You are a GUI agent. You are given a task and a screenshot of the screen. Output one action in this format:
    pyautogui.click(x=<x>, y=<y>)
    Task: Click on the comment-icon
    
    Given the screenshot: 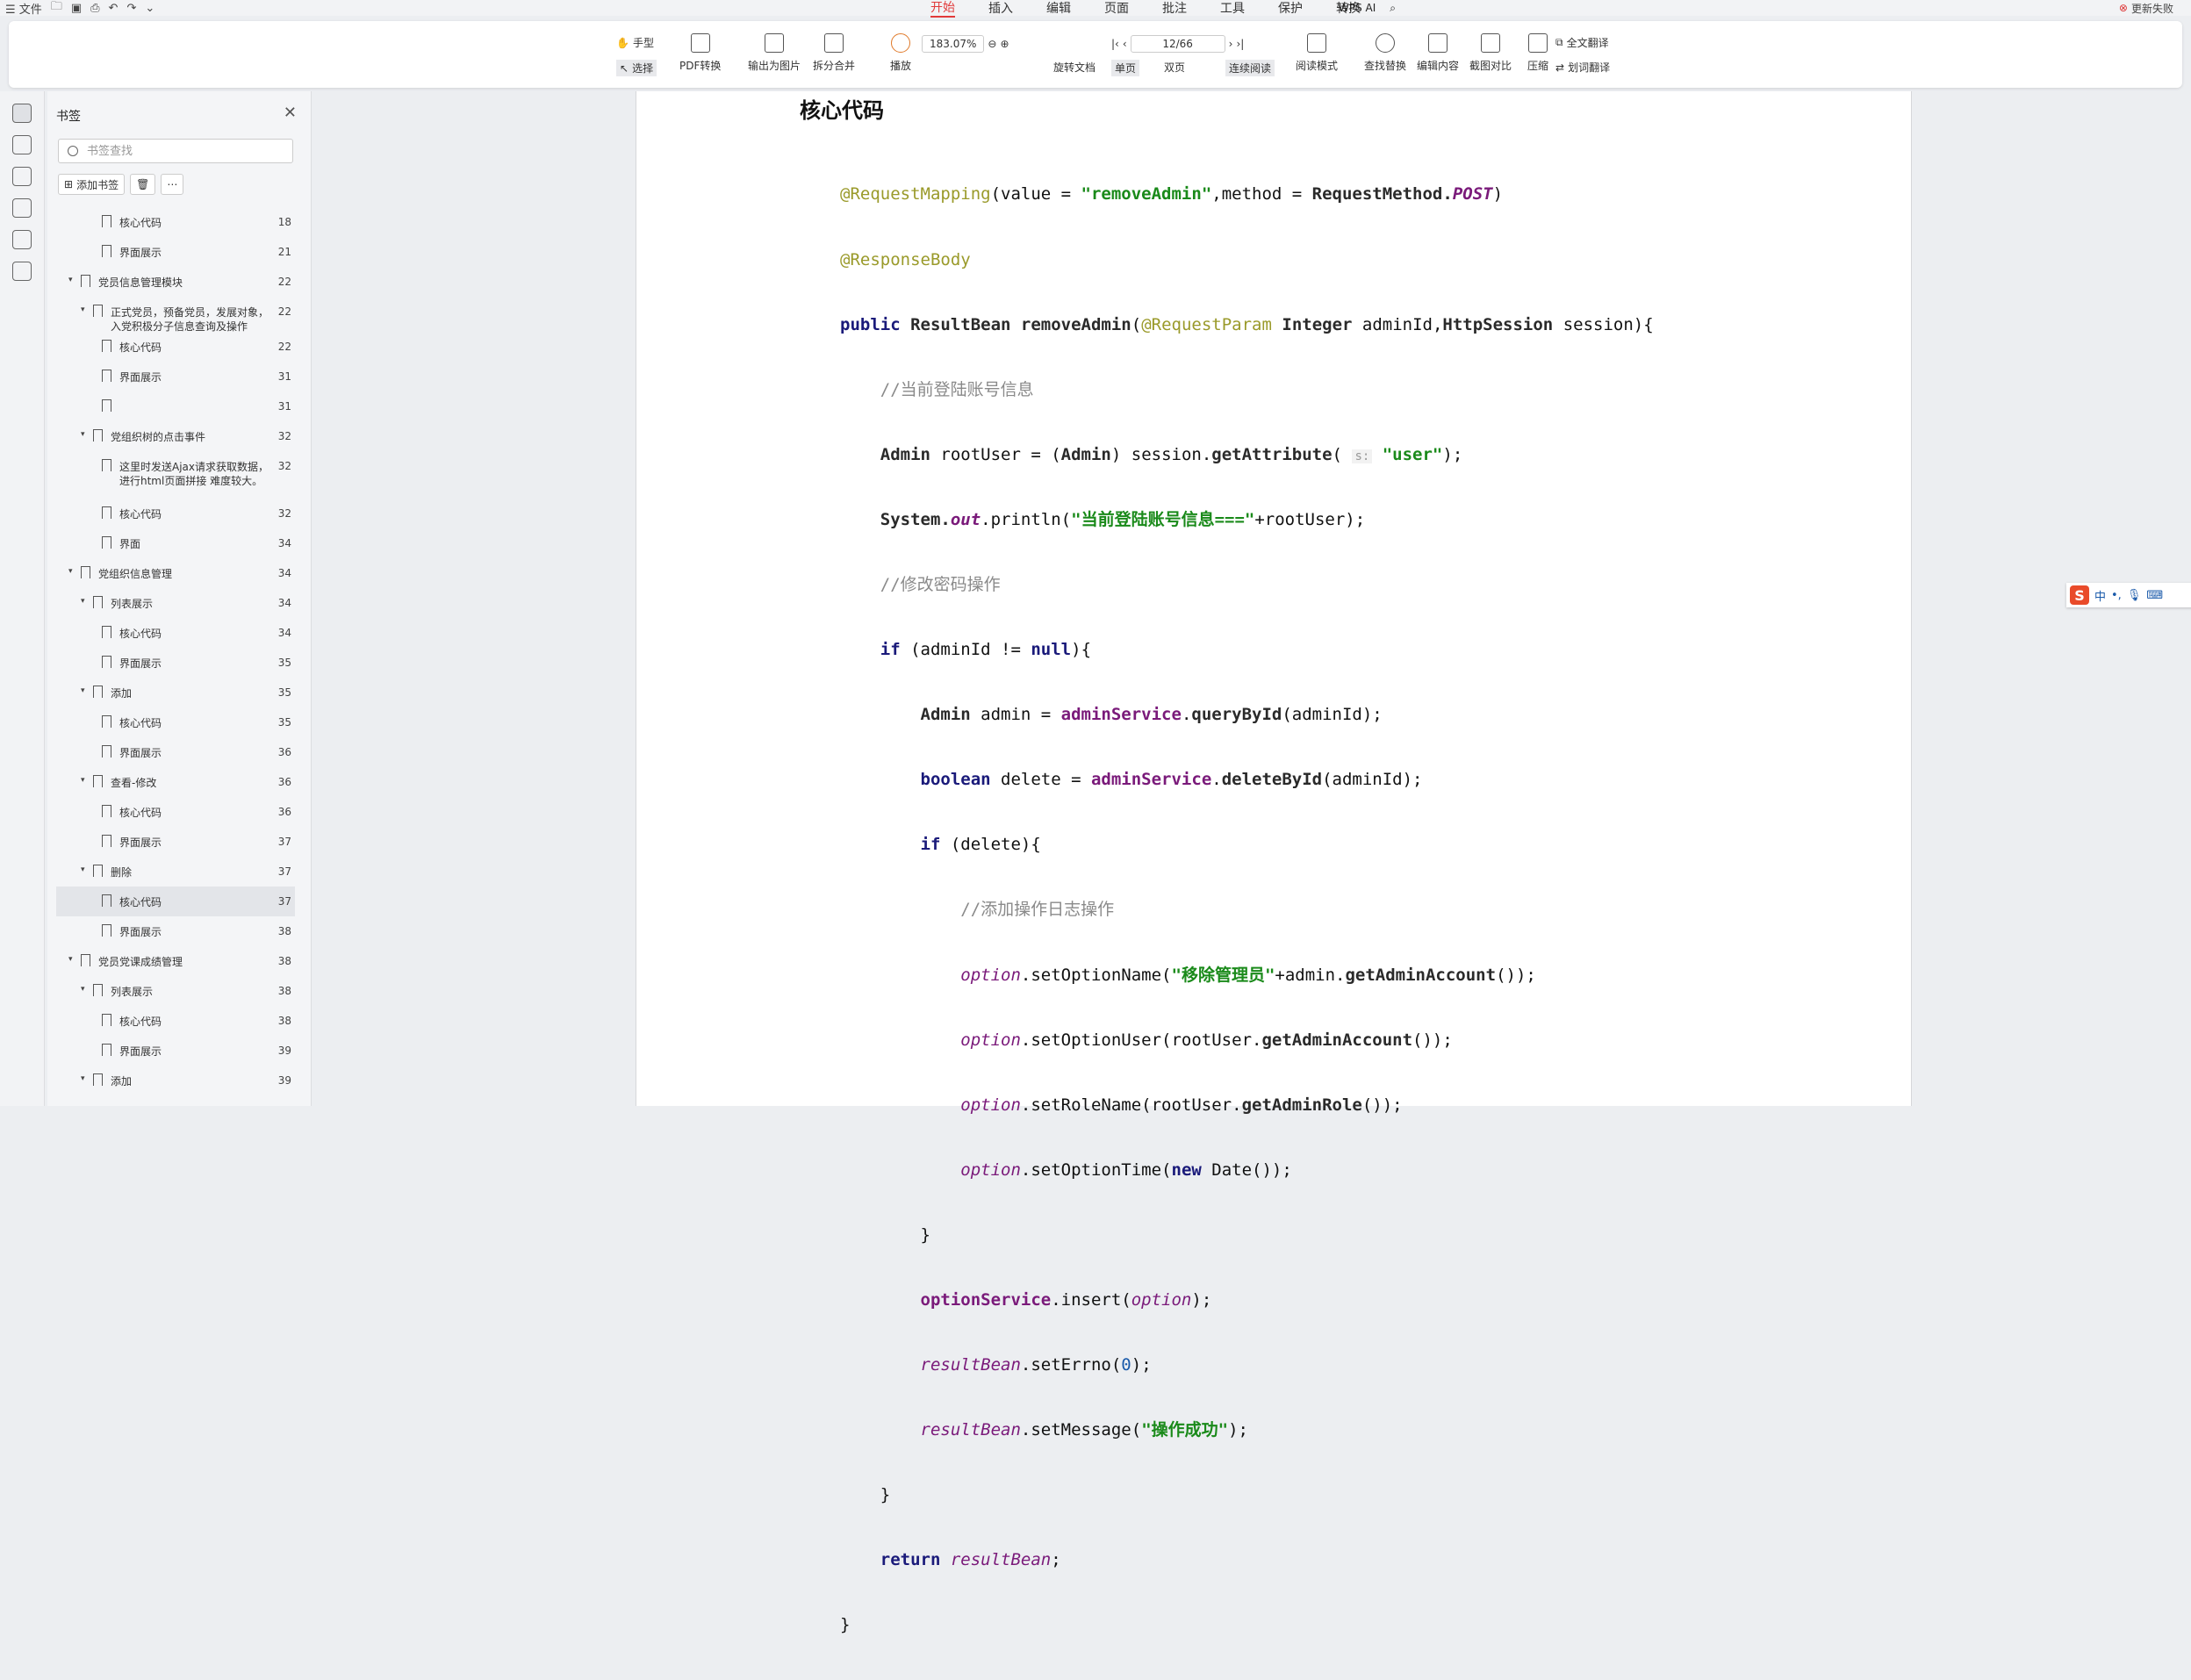 What is the action you would take?
    pyautogui.click(x=22, y=176)
    